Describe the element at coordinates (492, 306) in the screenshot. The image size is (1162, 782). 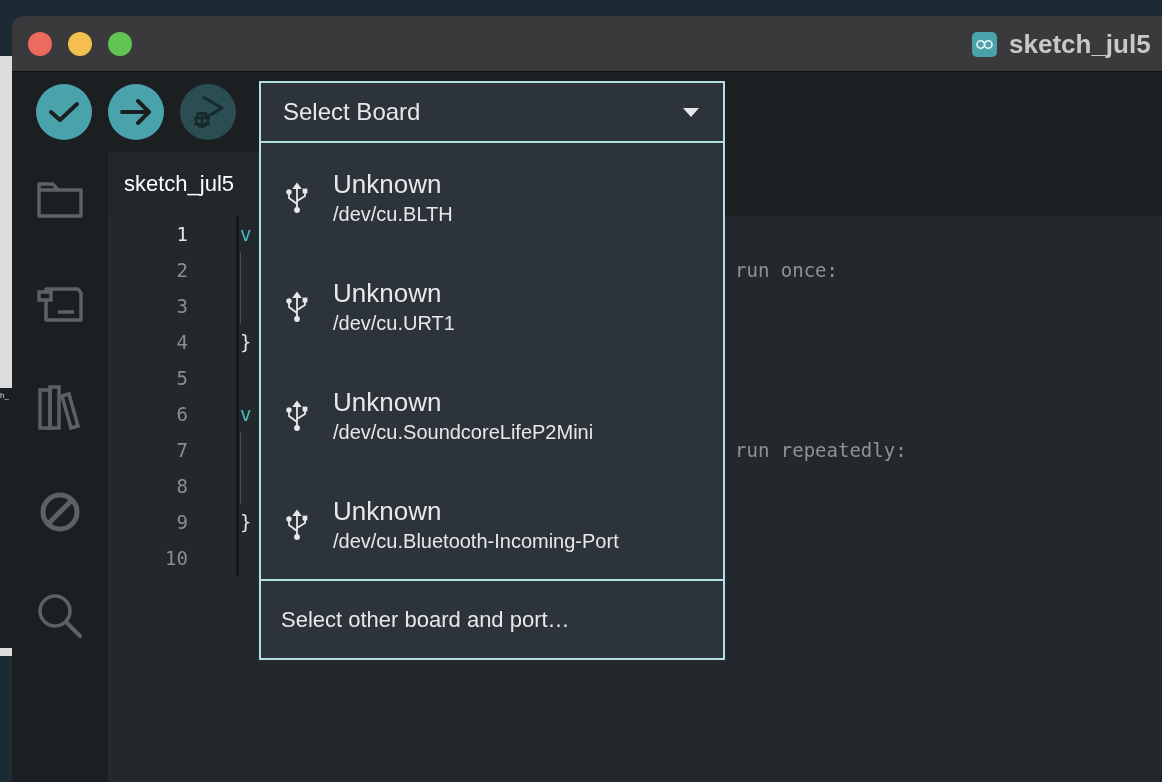
I see `port-item: Unknown /dev/cu.URT1` at that location.